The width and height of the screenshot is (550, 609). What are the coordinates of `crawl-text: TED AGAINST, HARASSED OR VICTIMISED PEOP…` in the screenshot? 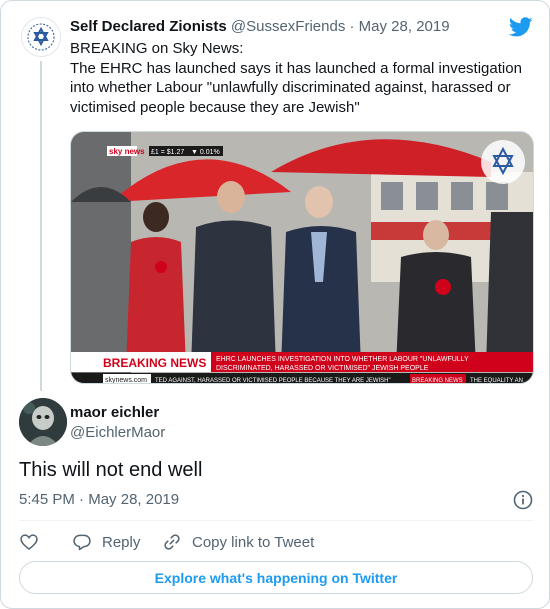 It's located at (273, 381).